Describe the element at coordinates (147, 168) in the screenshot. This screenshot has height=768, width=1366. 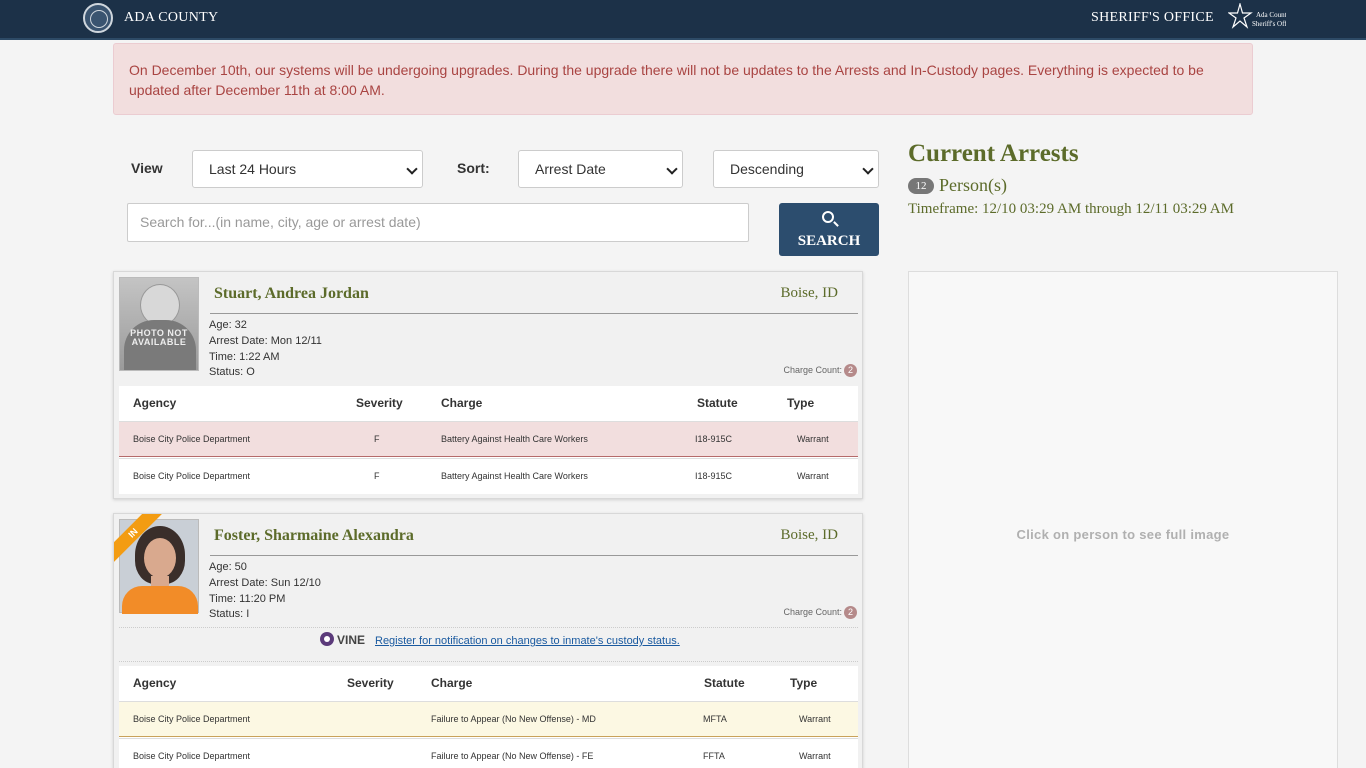
I see `view-label: View` at that location.